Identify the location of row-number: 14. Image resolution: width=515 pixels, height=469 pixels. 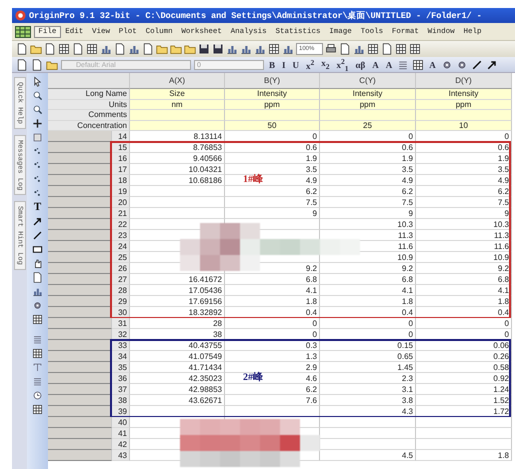
(121, 136).